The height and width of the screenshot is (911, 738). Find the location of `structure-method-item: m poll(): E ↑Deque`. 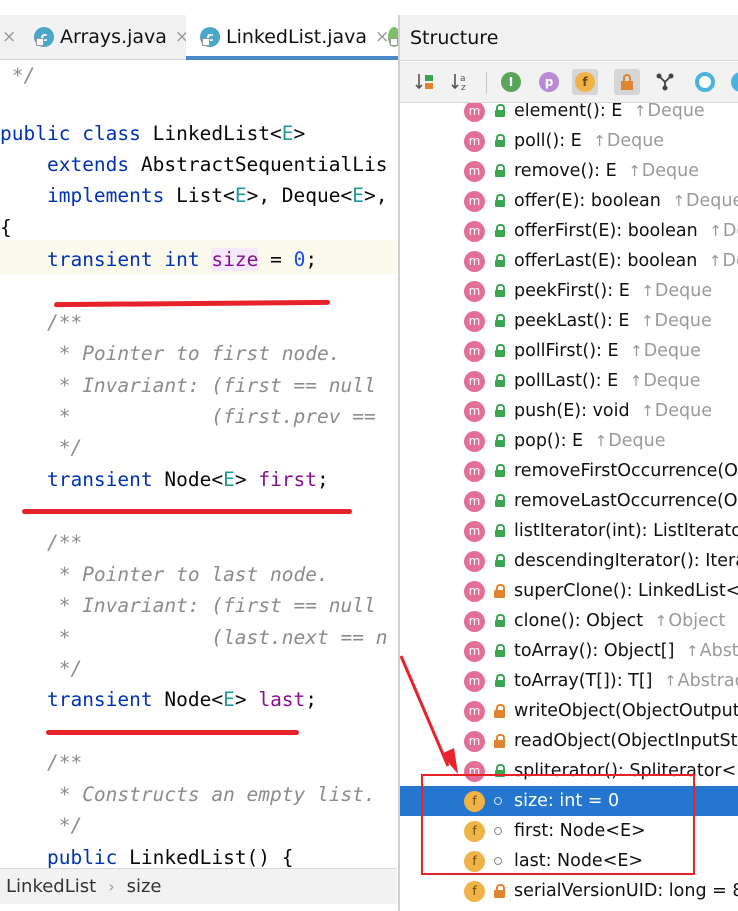

structure-method-item: m poll(): E ↑Deque is located at coordinates (569, 141).